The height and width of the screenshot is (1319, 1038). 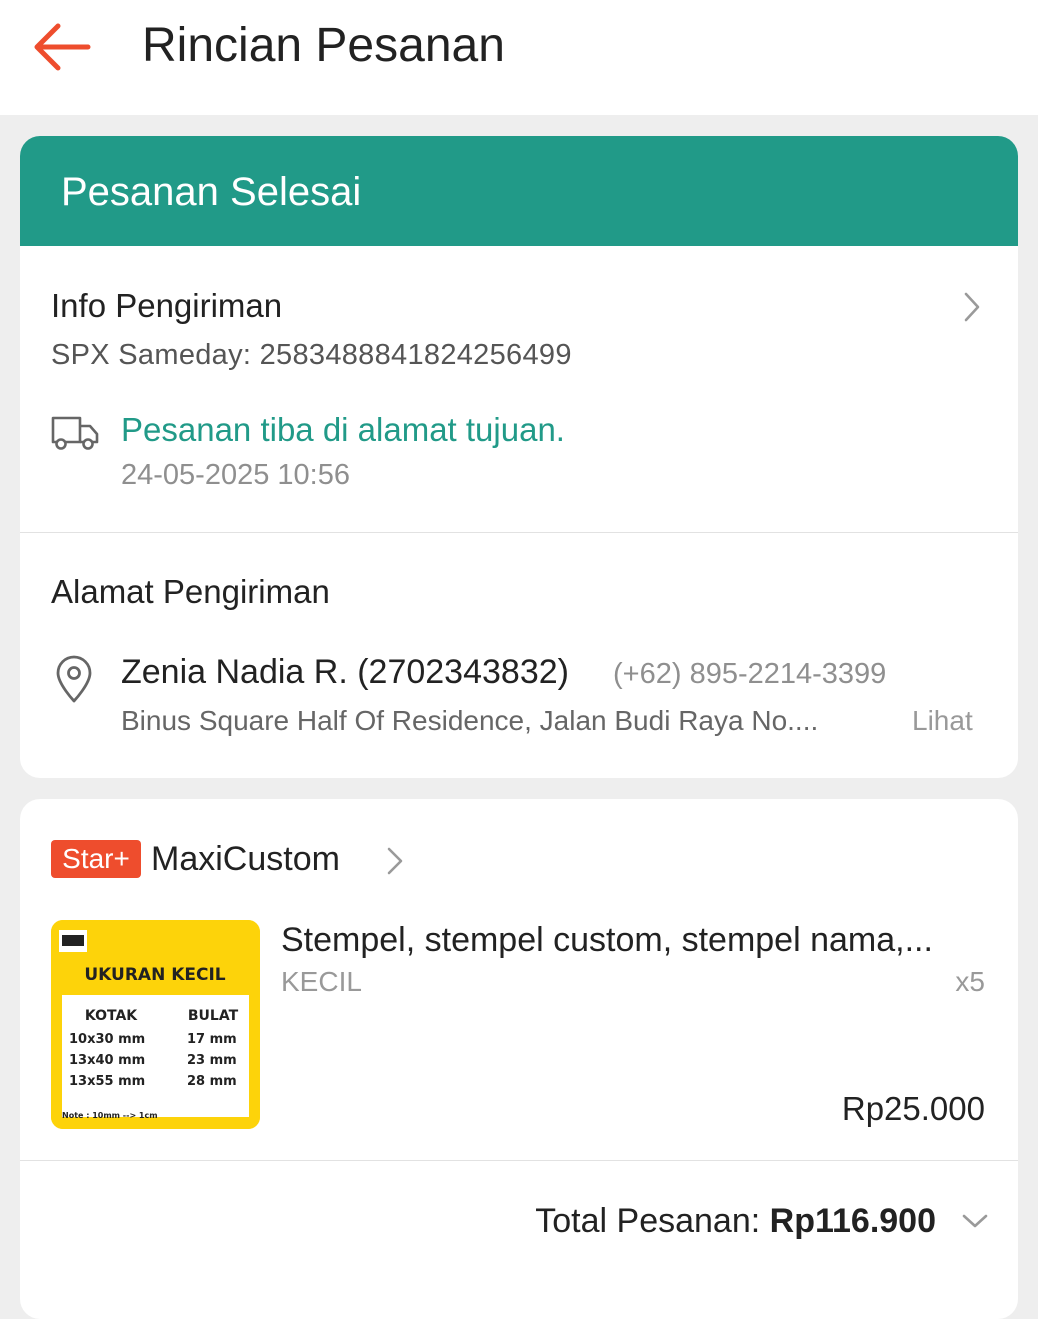 I want to click on product-price: Rp25.000, so click(x=913, y=1108).